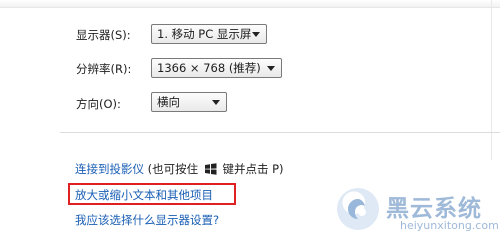 The image size is (500, 240). Describe the element at coordinates (251, 169) in the screenshot. I see `projector-hint-suffix: 键并点击 P)` at that location.